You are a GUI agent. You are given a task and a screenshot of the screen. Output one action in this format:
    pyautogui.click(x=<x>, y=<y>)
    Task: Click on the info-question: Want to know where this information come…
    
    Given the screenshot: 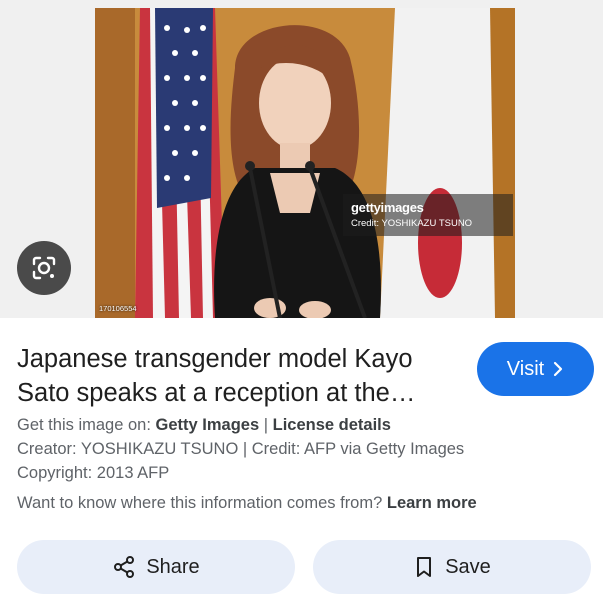 What is the action you would take?
    pyautogui.click(x=200, y=503)
    